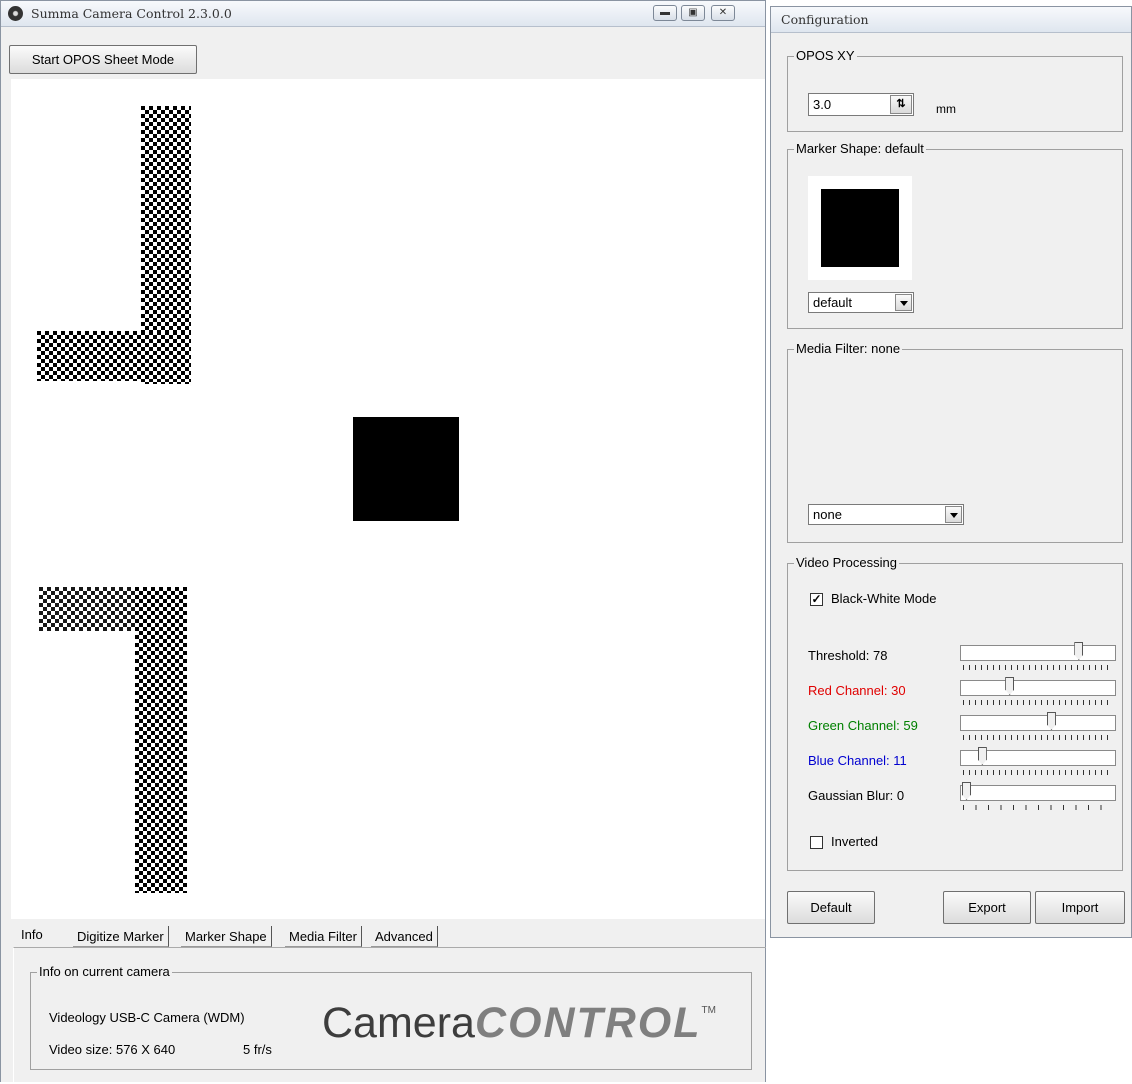  I want to click on video-processing-title: Video Processing, so click(846, 562).